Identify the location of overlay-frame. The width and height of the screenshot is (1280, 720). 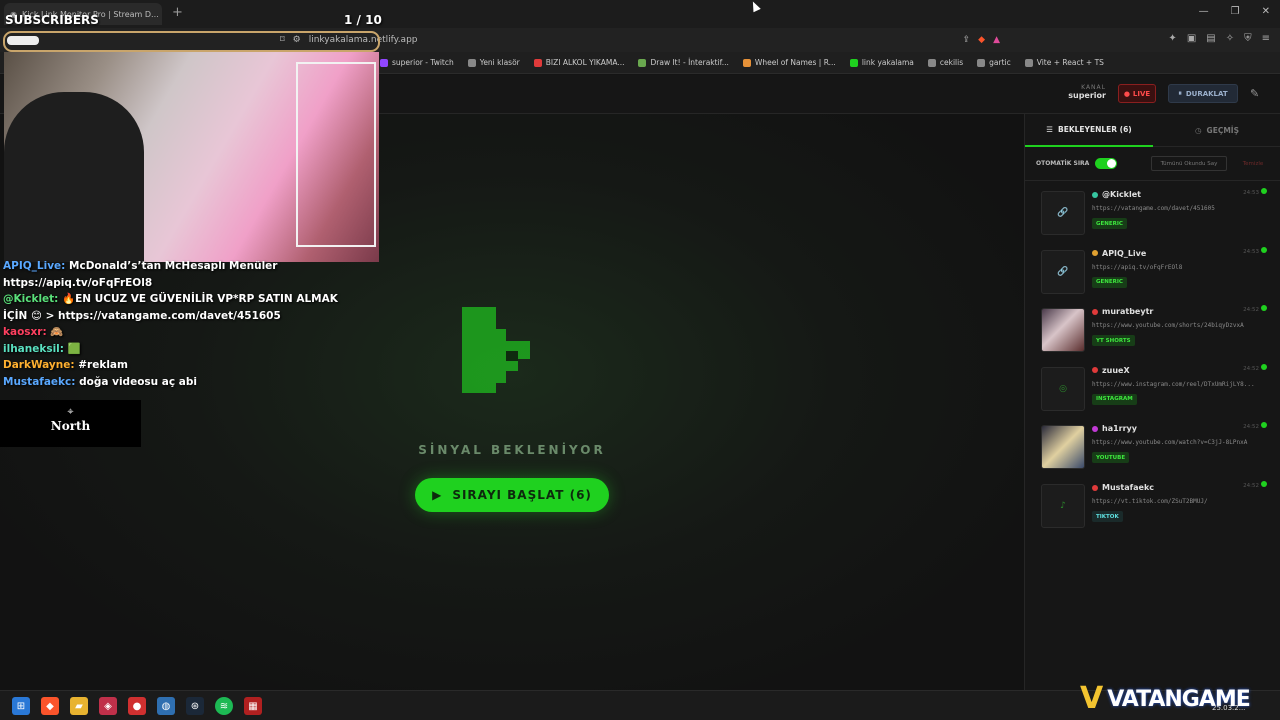
(191, 41).